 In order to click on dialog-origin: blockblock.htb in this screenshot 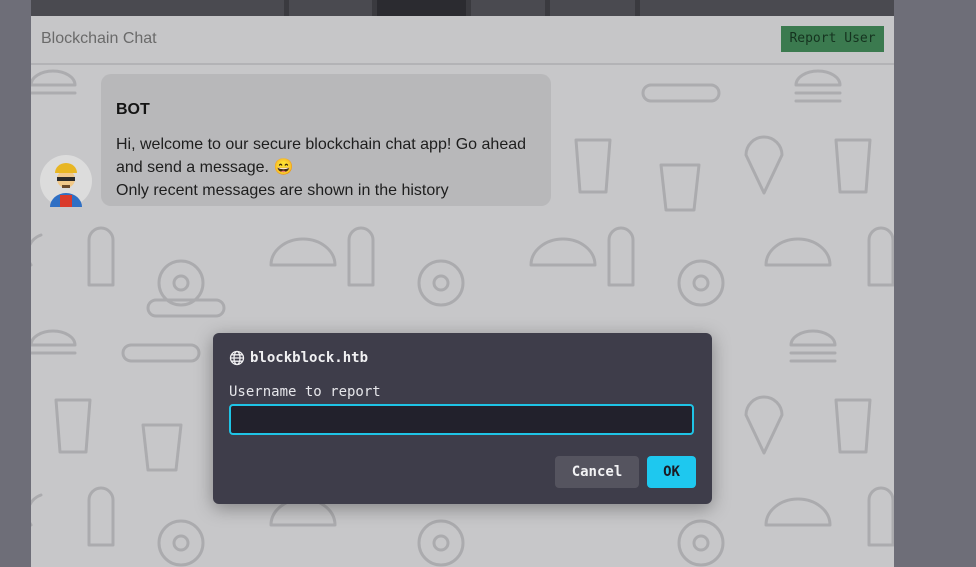, I will do `click(298, 358)`.